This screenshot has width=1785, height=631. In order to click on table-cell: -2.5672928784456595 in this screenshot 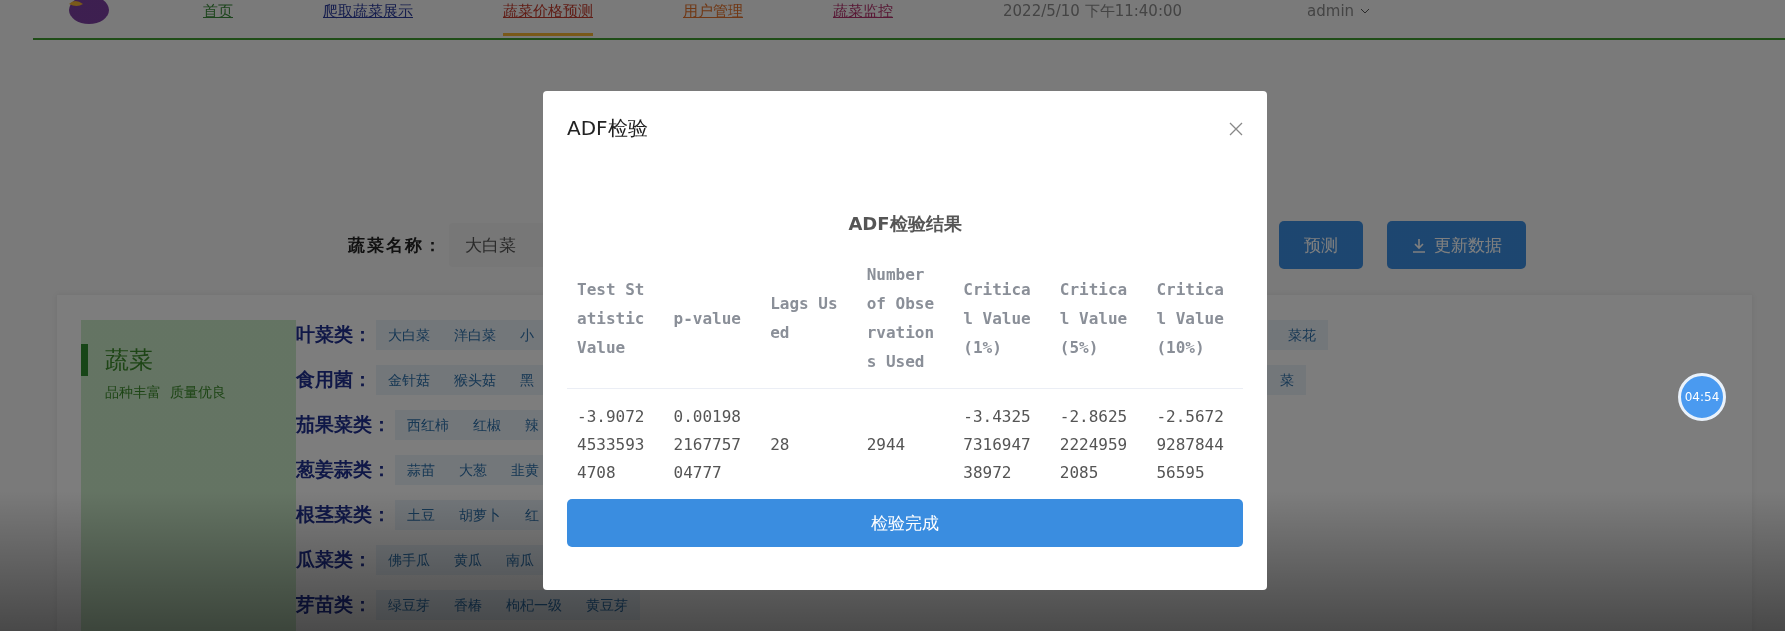, I will do `click(1194, 438)`.